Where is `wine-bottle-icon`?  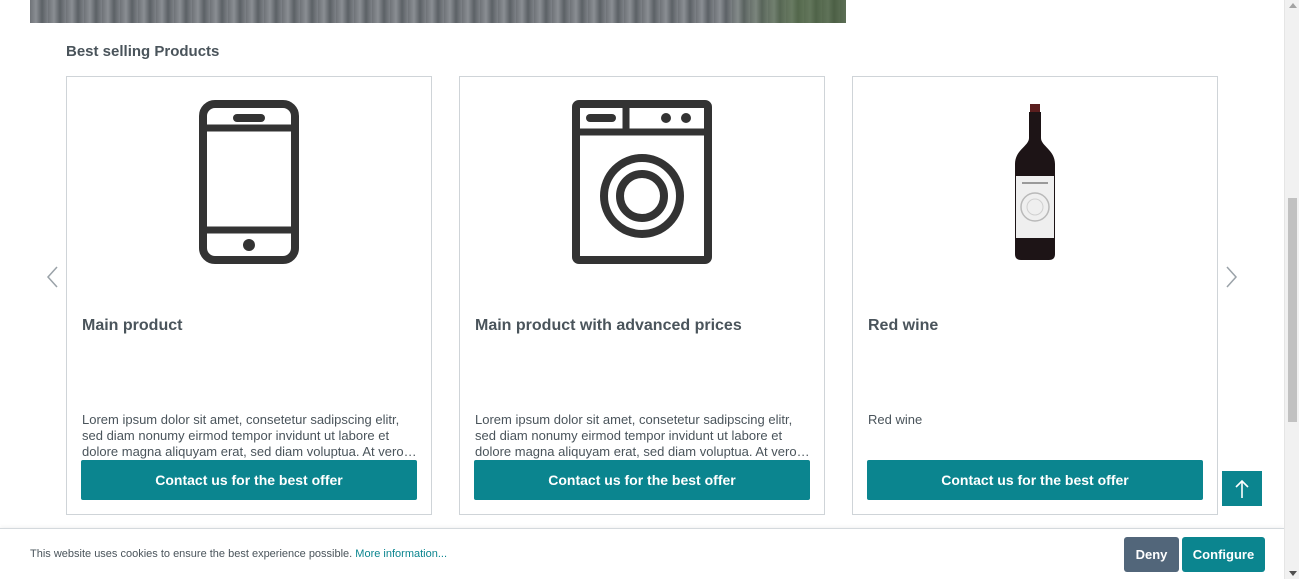 wine-bottle-icon is located at coordinates (1035, 182).